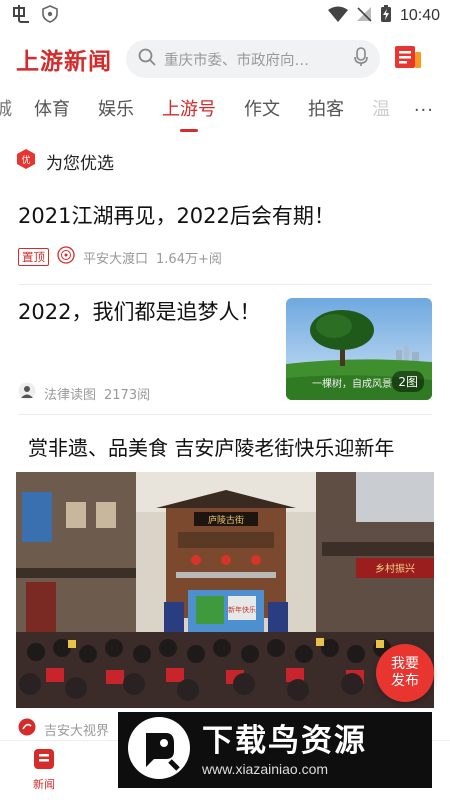  What do you see at coordinates (22, 16) in the screenshot?
I see `notification-app-icon` at bounding box center [22, 16].